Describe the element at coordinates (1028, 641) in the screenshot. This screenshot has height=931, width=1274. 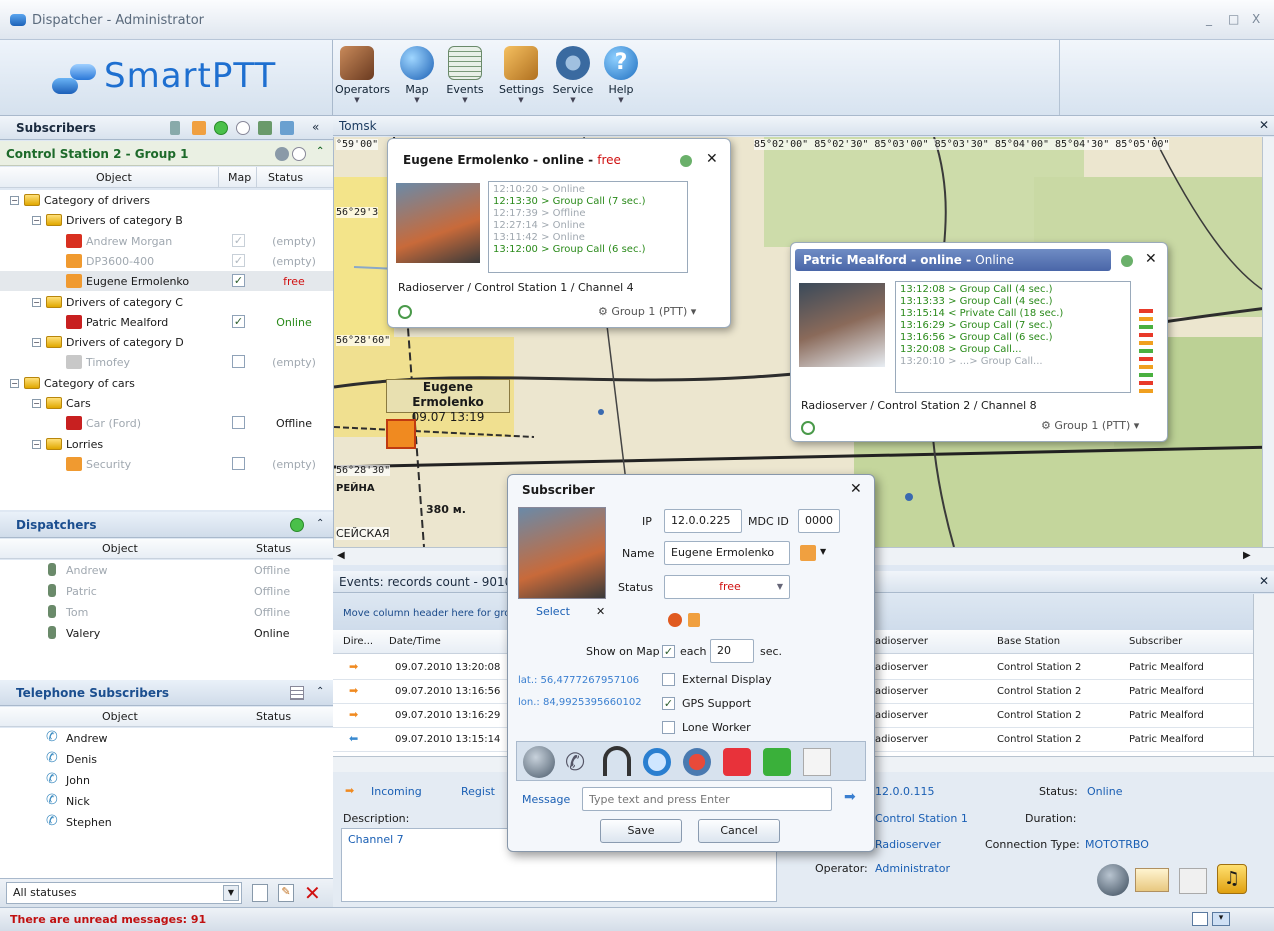
I see `column-base-station: Base Station` at that location.